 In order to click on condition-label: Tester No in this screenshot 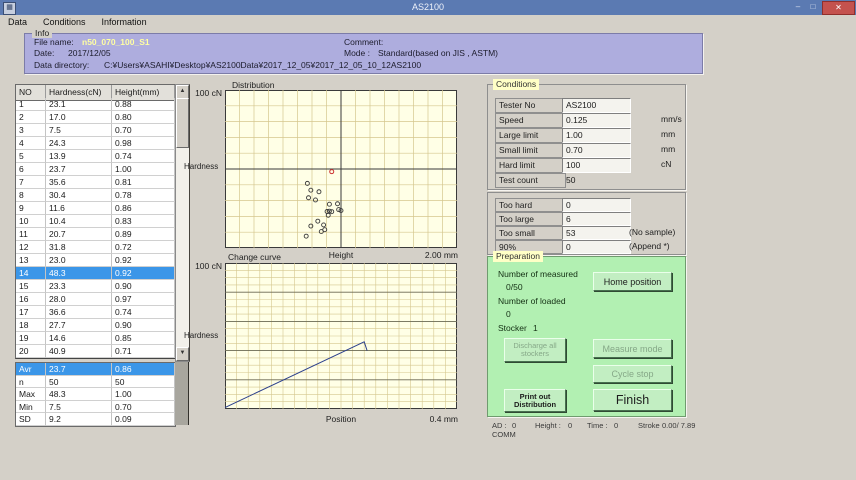, I will do `click(530, 105)`.